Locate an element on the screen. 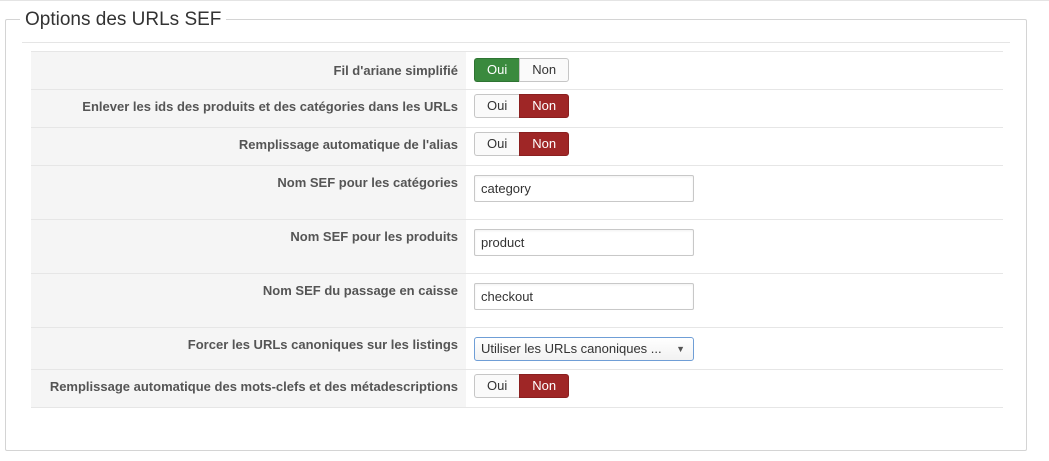 Image resolution: width=1049 pixels, height=461 pixels. option-label: Remplissage automatique de l'alias is located at coordinates (248, 146).